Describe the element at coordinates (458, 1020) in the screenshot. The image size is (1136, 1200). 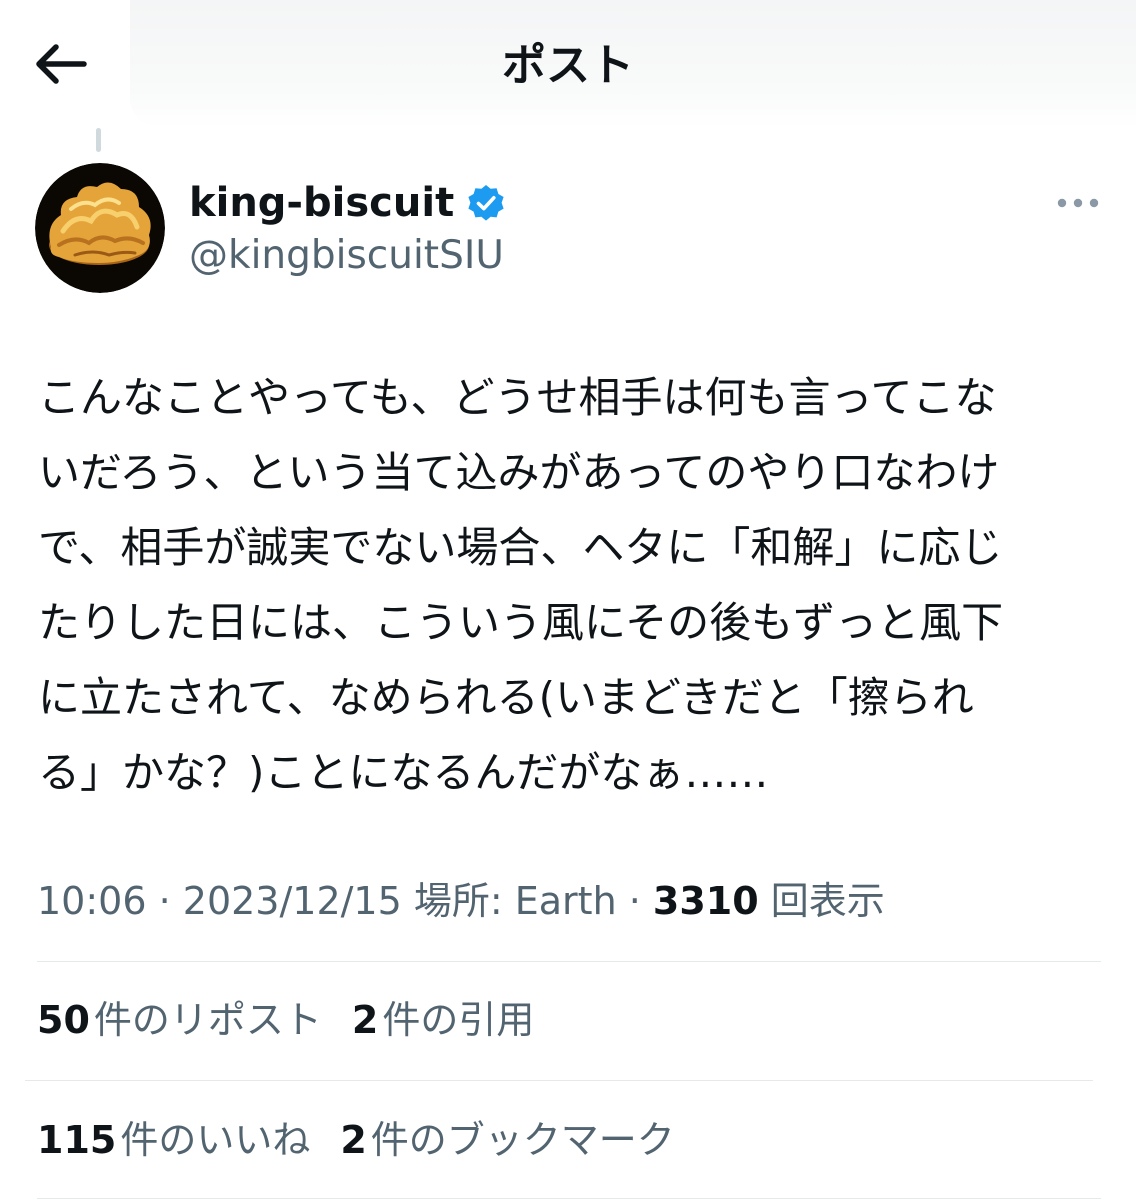
I see `quotes-label: 件の引用` at that location.